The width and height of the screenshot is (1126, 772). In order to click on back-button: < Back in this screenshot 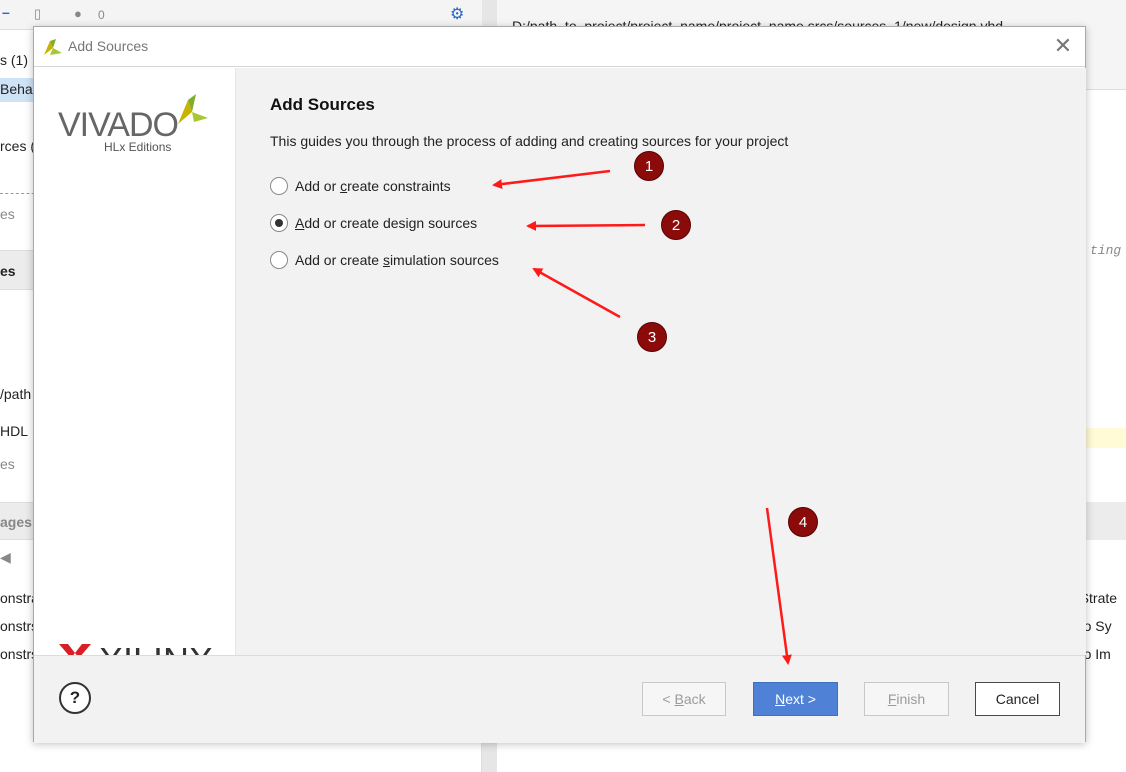, I will do `click(684, 699)`.